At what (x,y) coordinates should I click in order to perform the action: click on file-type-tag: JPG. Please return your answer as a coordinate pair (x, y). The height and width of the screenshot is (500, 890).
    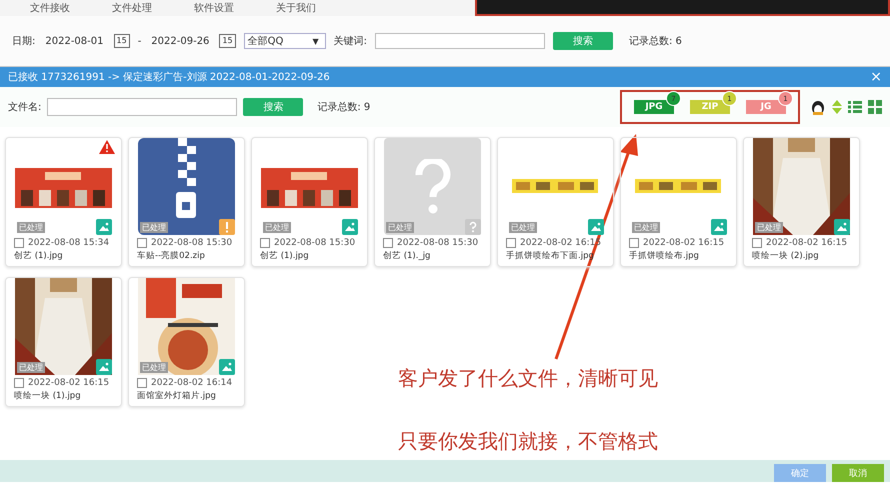
    Looking at the image, I should click on (654, 107).